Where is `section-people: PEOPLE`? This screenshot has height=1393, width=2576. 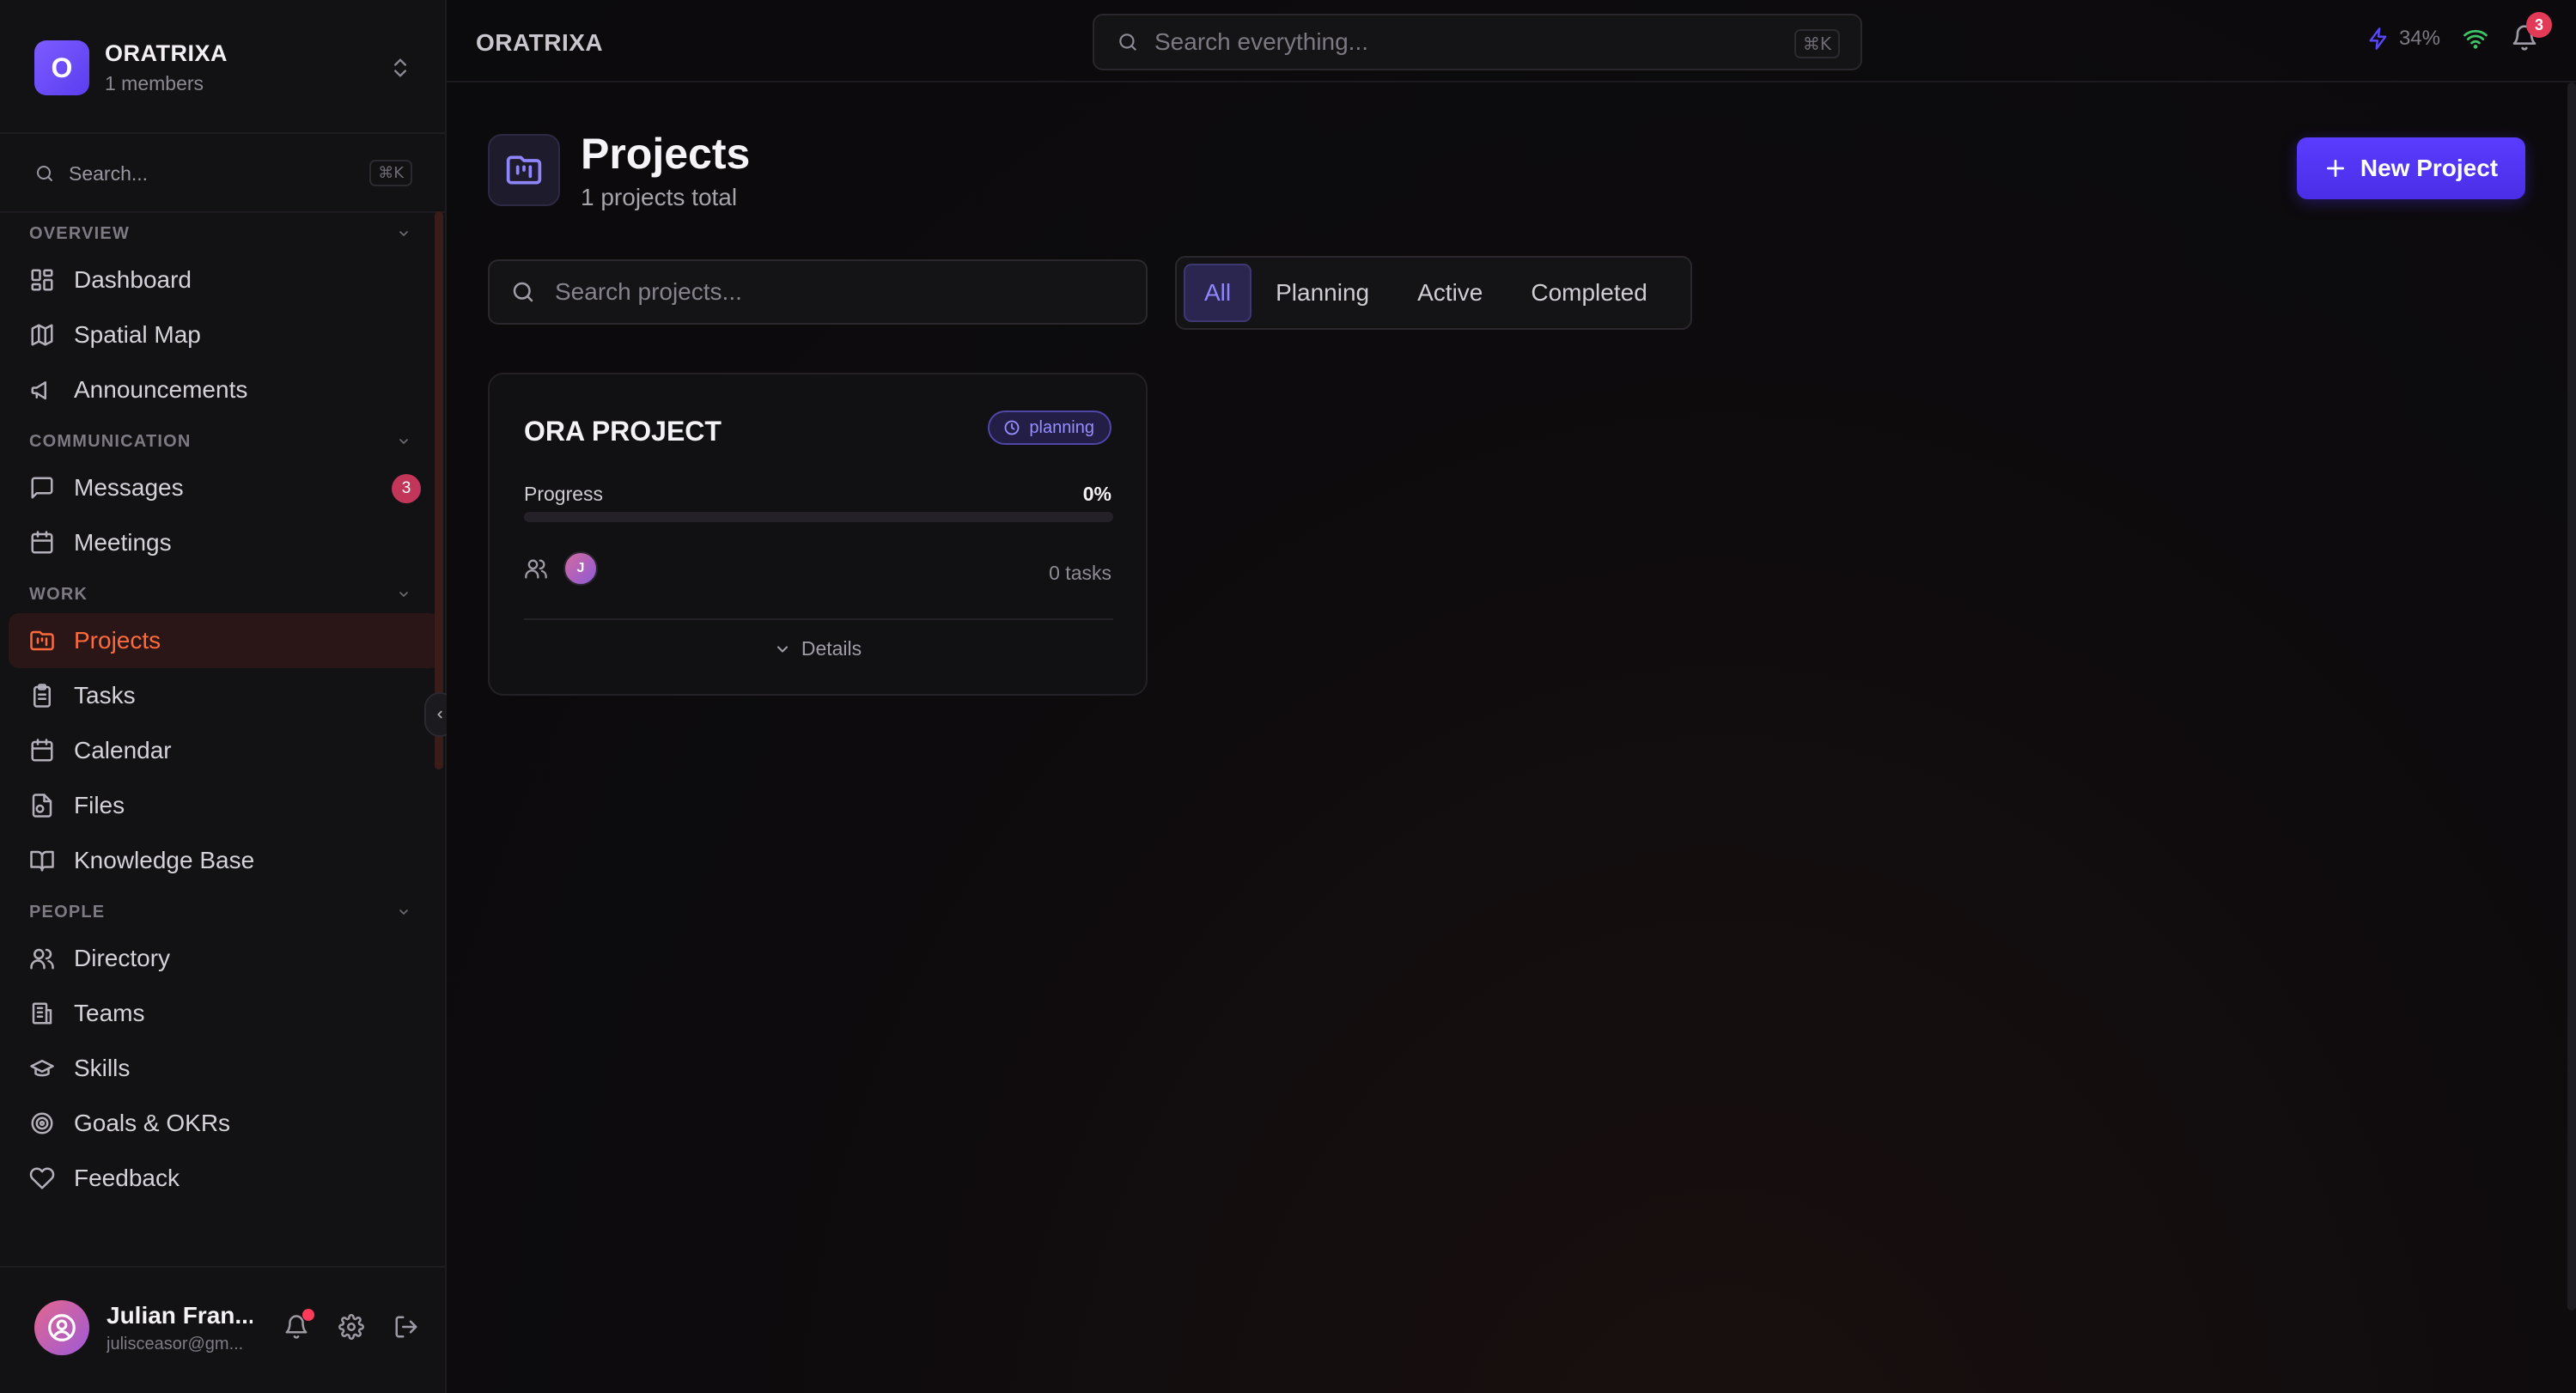 section-people: PEOPLE is located at coordinates (223, 912).